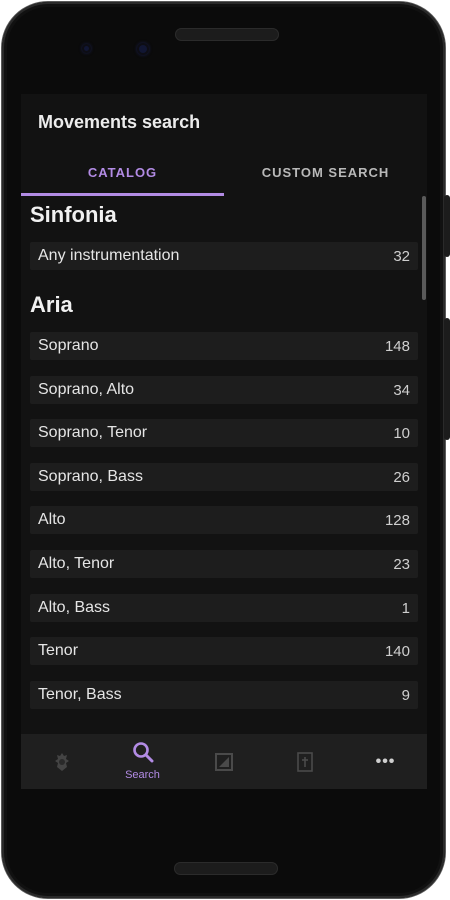 This screenshot has height=900, width=450. Describe the element at coordinates (80, 694) in the screenshot. I see `list-item-label: Tenor, Bass` at that location.